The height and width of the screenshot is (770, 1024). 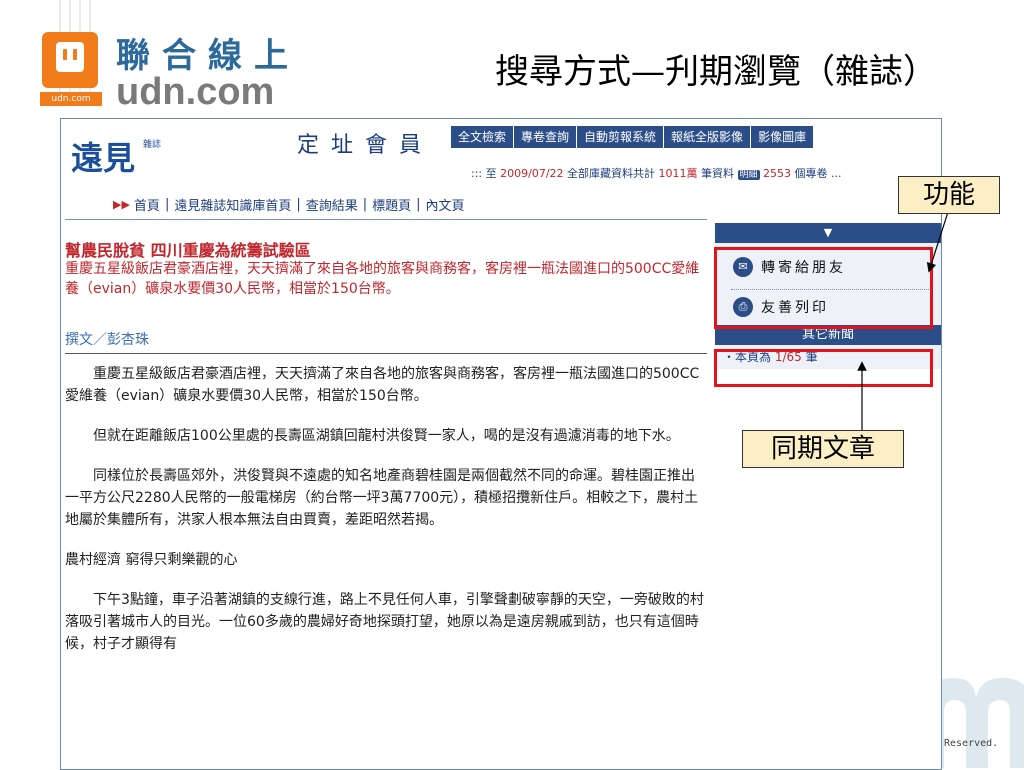 I want to click on magazine-brand: 遠見, so click(x=103, y=156).